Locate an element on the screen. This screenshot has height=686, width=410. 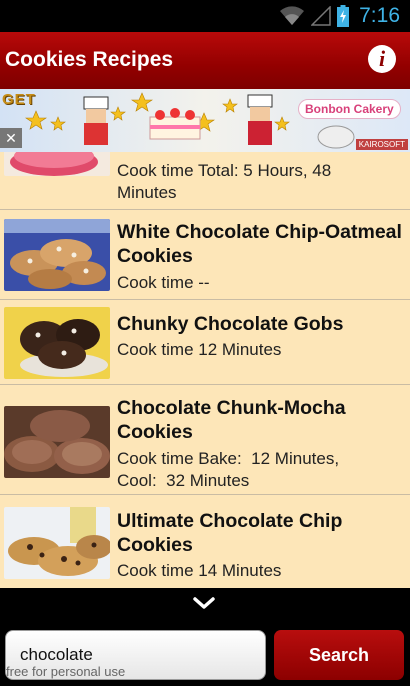
cupcake-image is located at coordinates (57, 164).